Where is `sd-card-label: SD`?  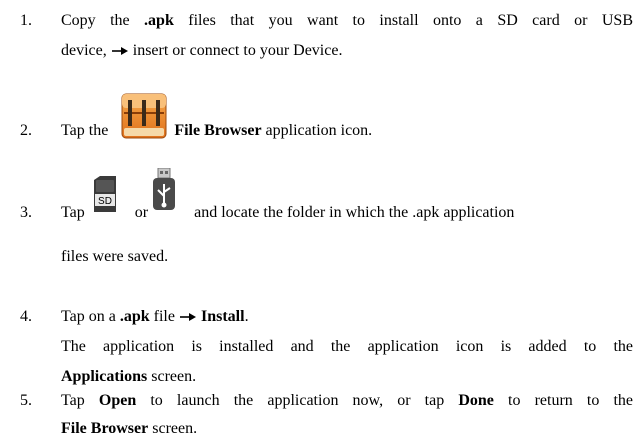
sd-card-label: SD is located at coordinates (105, 201).